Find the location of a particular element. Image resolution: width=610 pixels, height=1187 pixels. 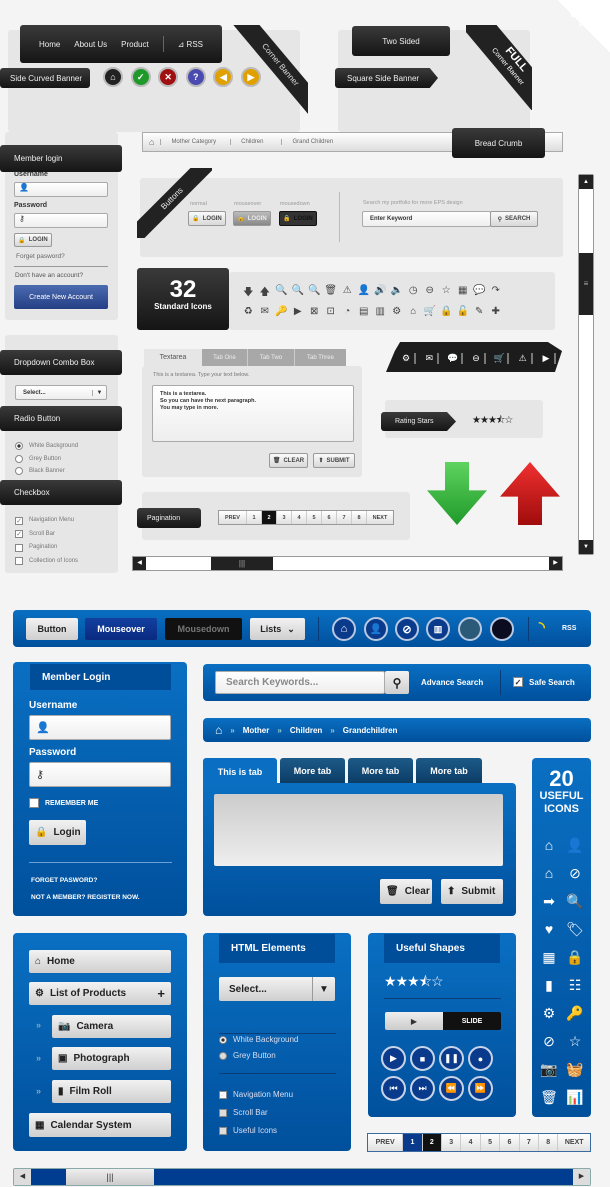

radio-white-background: White Background is located at coordinates (46, 446).